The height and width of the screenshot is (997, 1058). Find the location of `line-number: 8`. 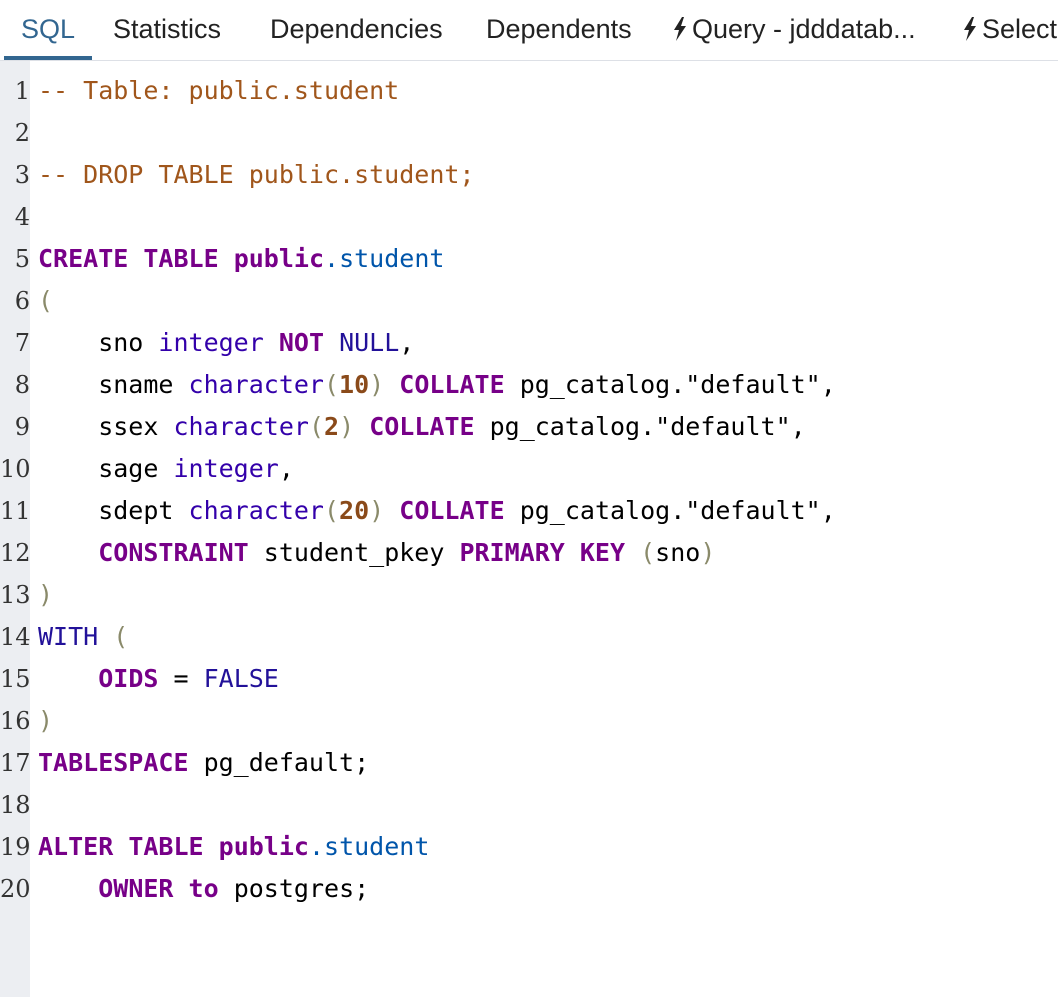

line-number: 8 is located at coordinates (22, 385).